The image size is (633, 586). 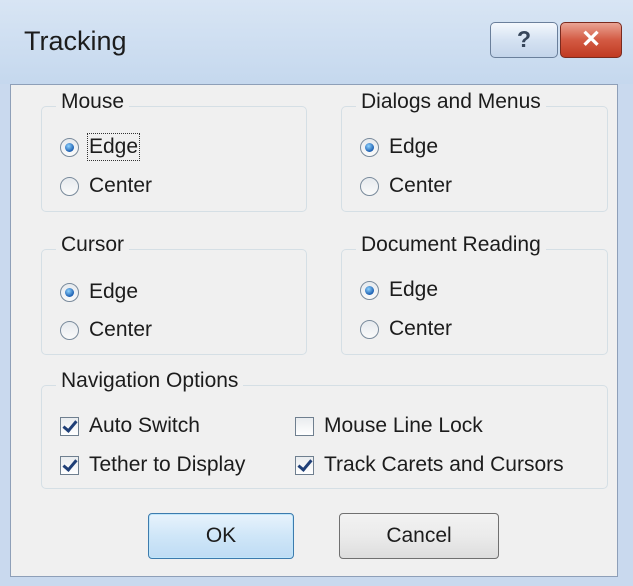 I want to click on mouse-center-radio: Center, so click(x=106, y=186).